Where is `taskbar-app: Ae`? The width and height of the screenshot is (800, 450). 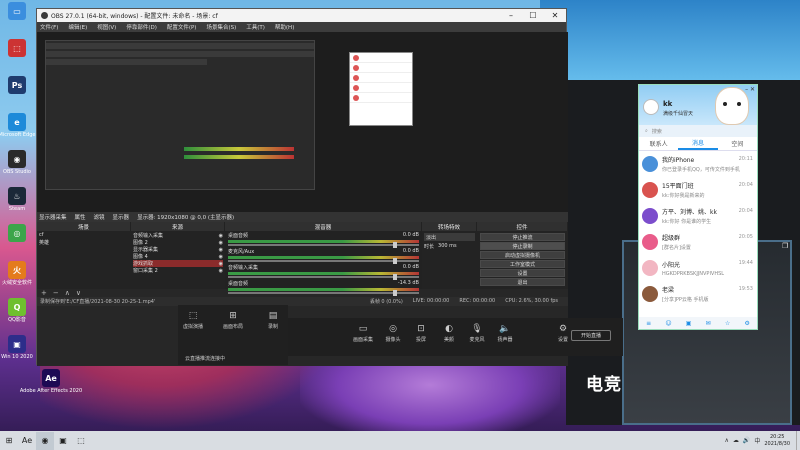
taskbar-app: Ae is located at coordinates (27, 441).